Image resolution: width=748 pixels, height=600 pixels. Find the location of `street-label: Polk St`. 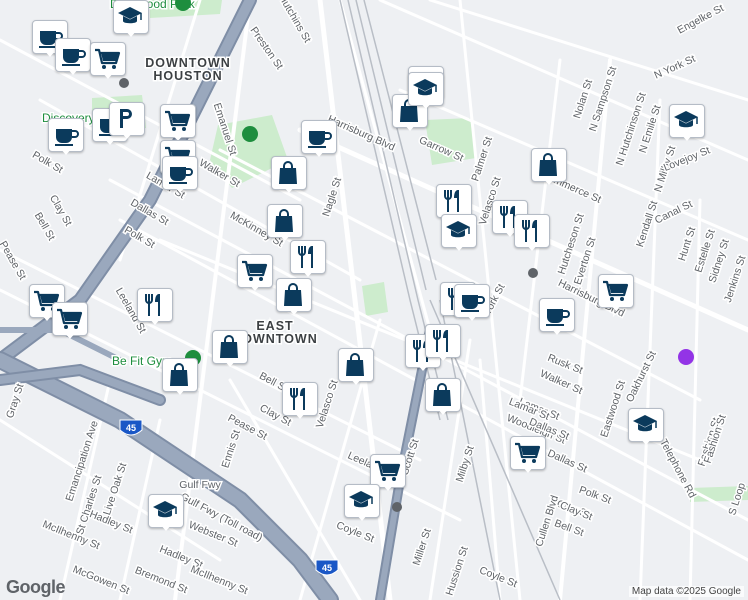

street-label: Polk St is located at coordinates (594, 495).